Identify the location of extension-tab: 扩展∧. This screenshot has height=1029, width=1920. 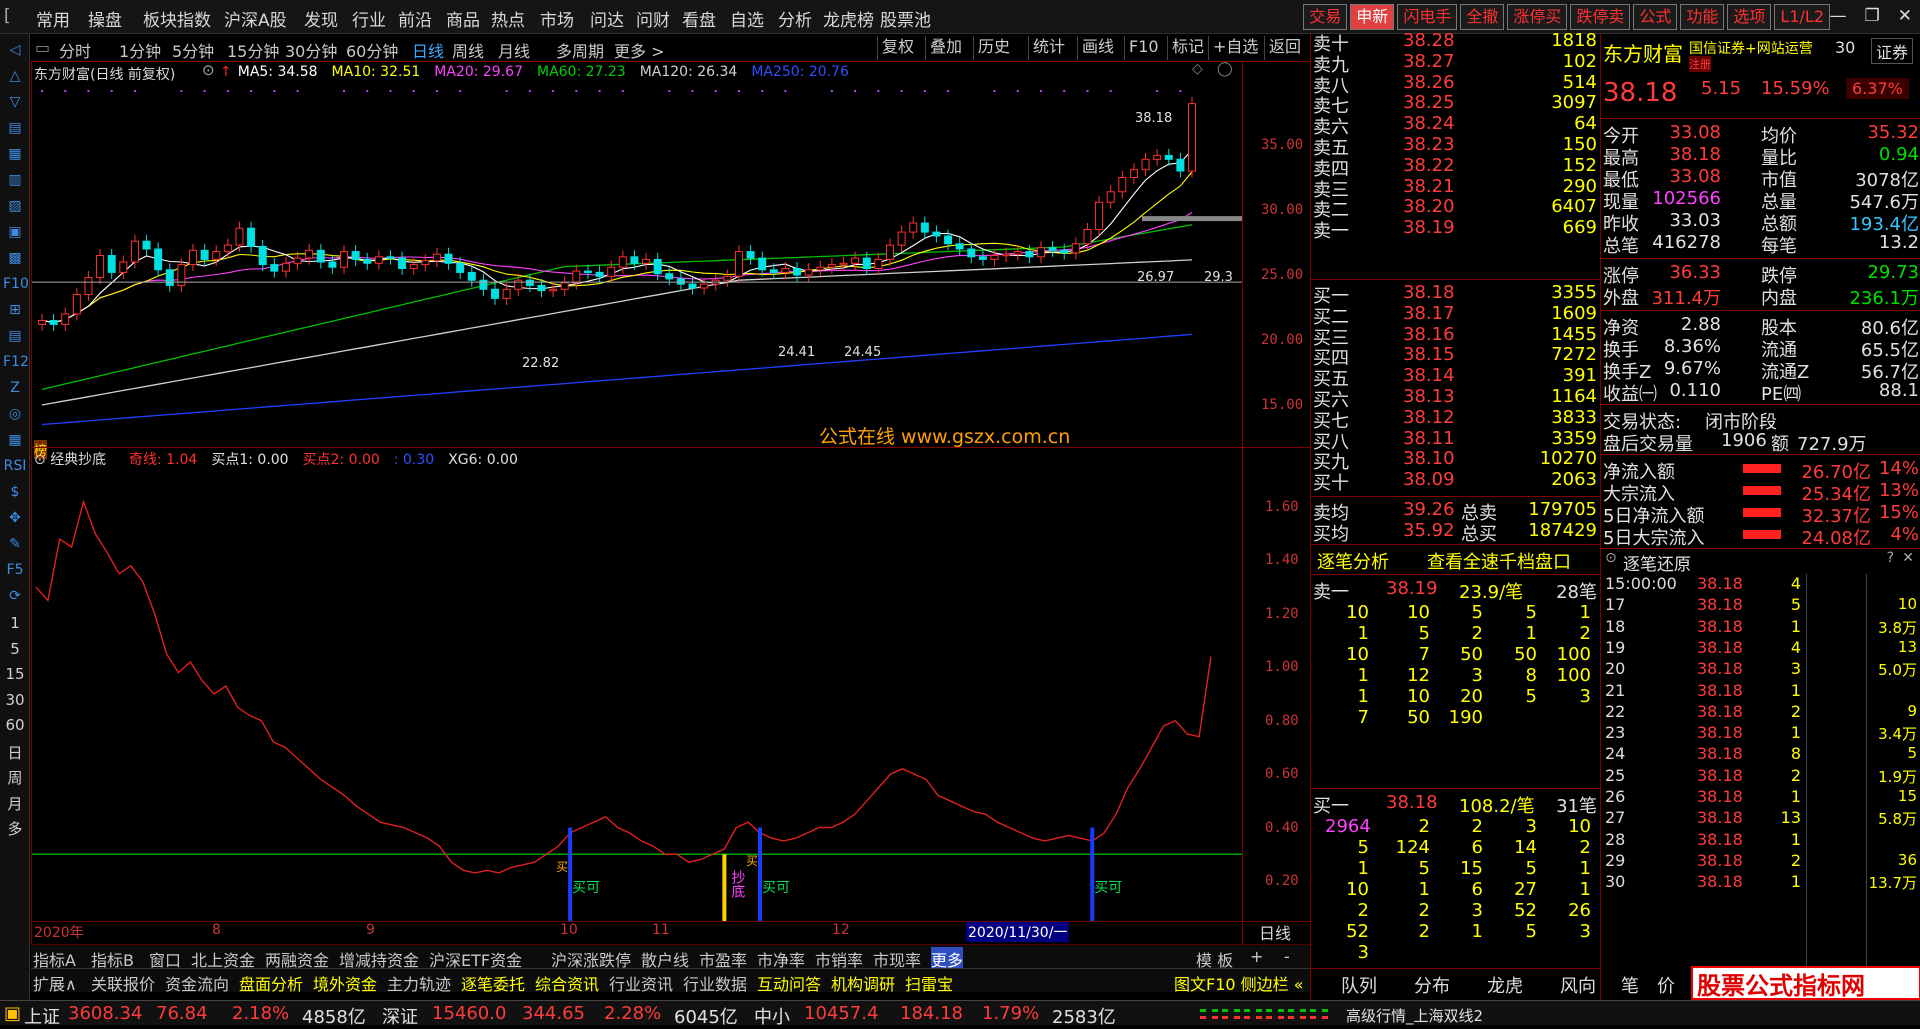
(55, 983).